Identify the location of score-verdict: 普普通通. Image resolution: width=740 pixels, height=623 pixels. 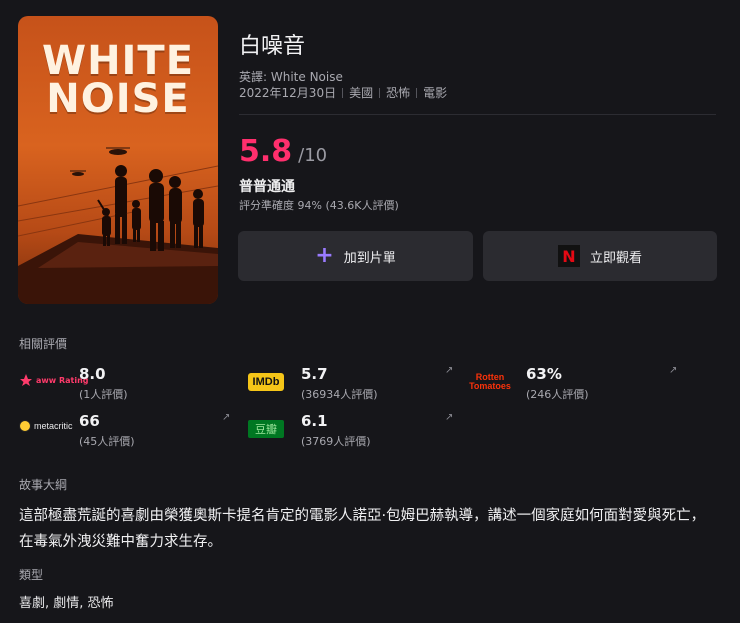
(267, 187).